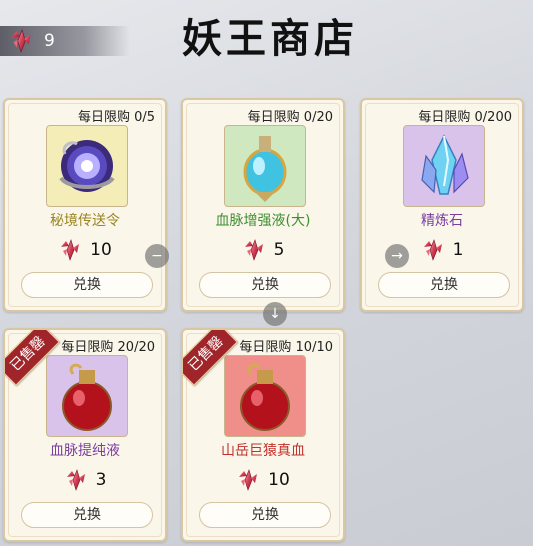  What do you see at coordinates (279, 250) in the screenshot?
I see `price-value: 5` at bounding box center [279, 250].